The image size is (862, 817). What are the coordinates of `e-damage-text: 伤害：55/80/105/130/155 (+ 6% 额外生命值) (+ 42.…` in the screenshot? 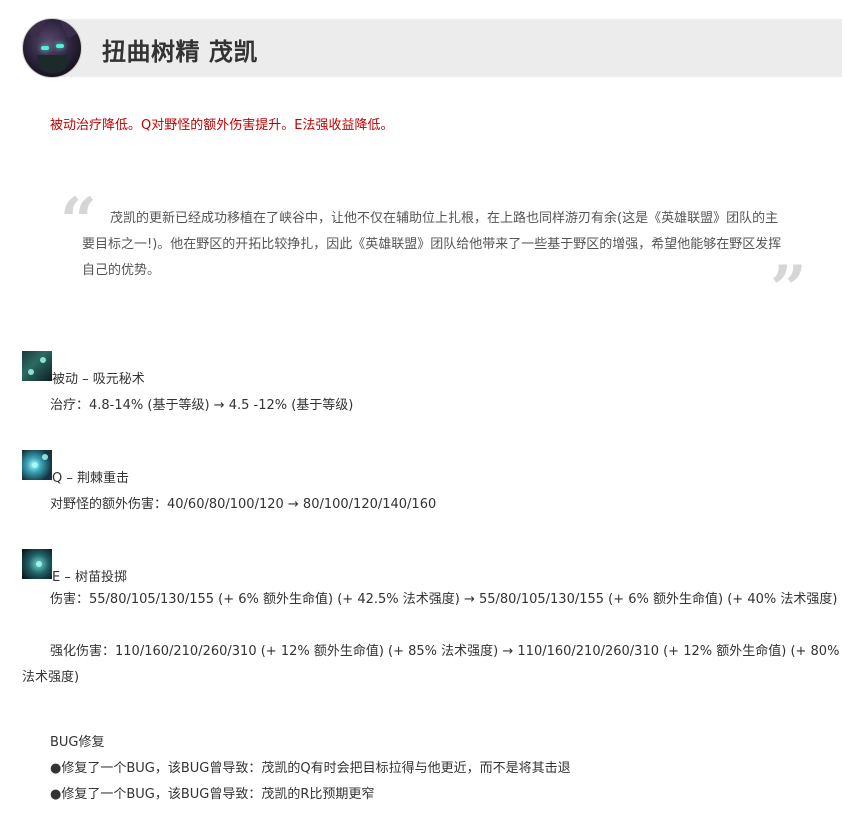 It's located at (444, 599).